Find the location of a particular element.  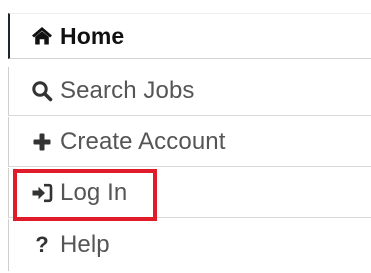

nav-item-label: Log In is located at coordinates (94, 192).